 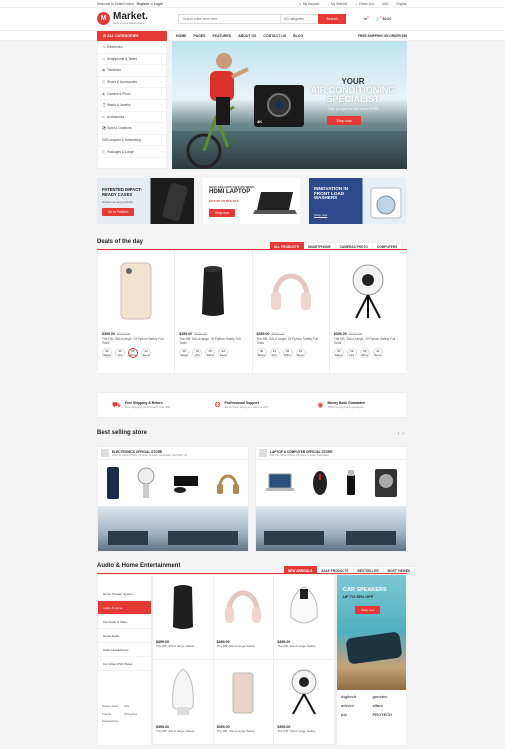 What do you see at coordinates (132, 152) in the screenshot?
I see `sidebar-item-9: ◫ Packages & Lunge ›` at bounding box center [132, 152].